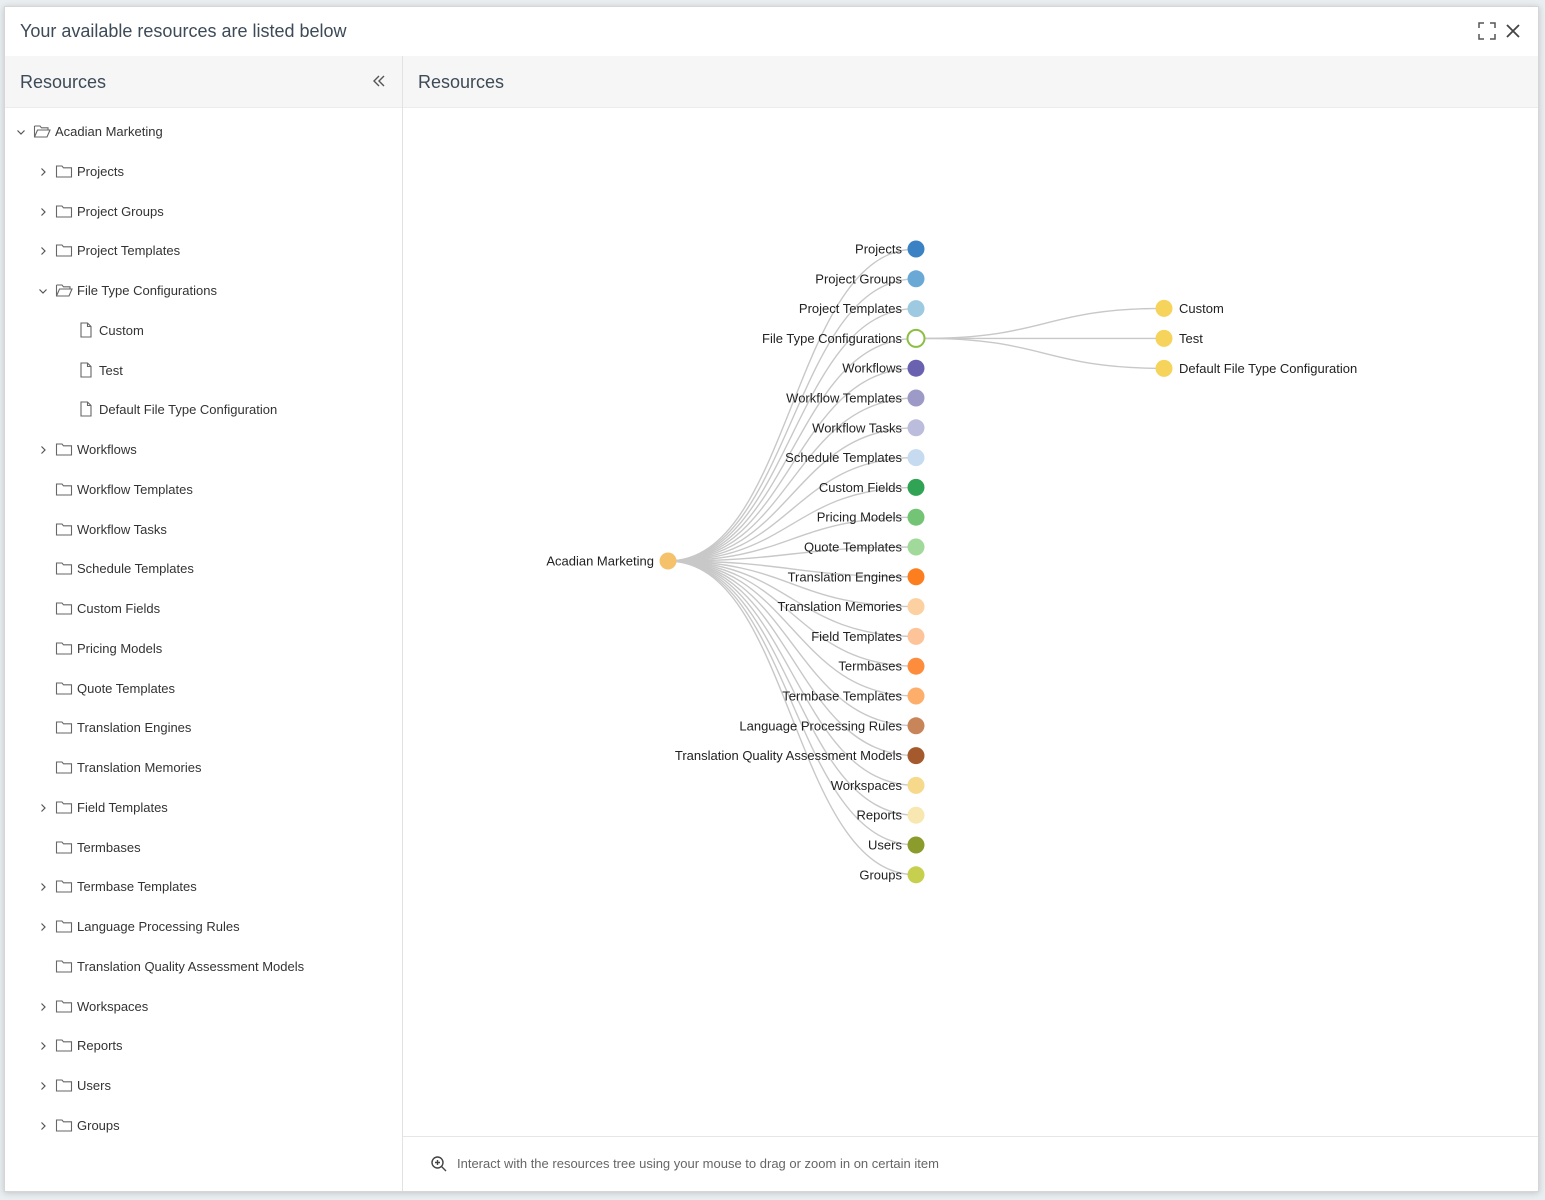 This screenshot has height=1200, width=1545. Describe the element at coordinates (379, 81) in the screenshot. I see `collapse-panel-icon` at that location.